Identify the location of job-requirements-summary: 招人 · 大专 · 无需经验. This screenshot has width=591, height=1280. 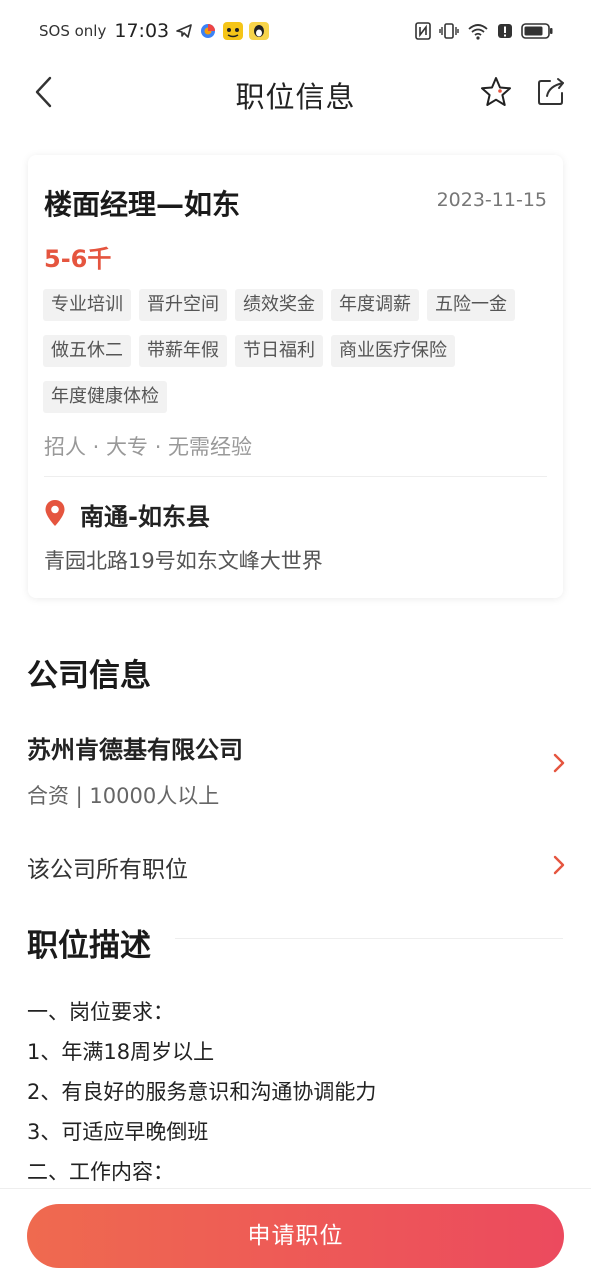
(148, 447).